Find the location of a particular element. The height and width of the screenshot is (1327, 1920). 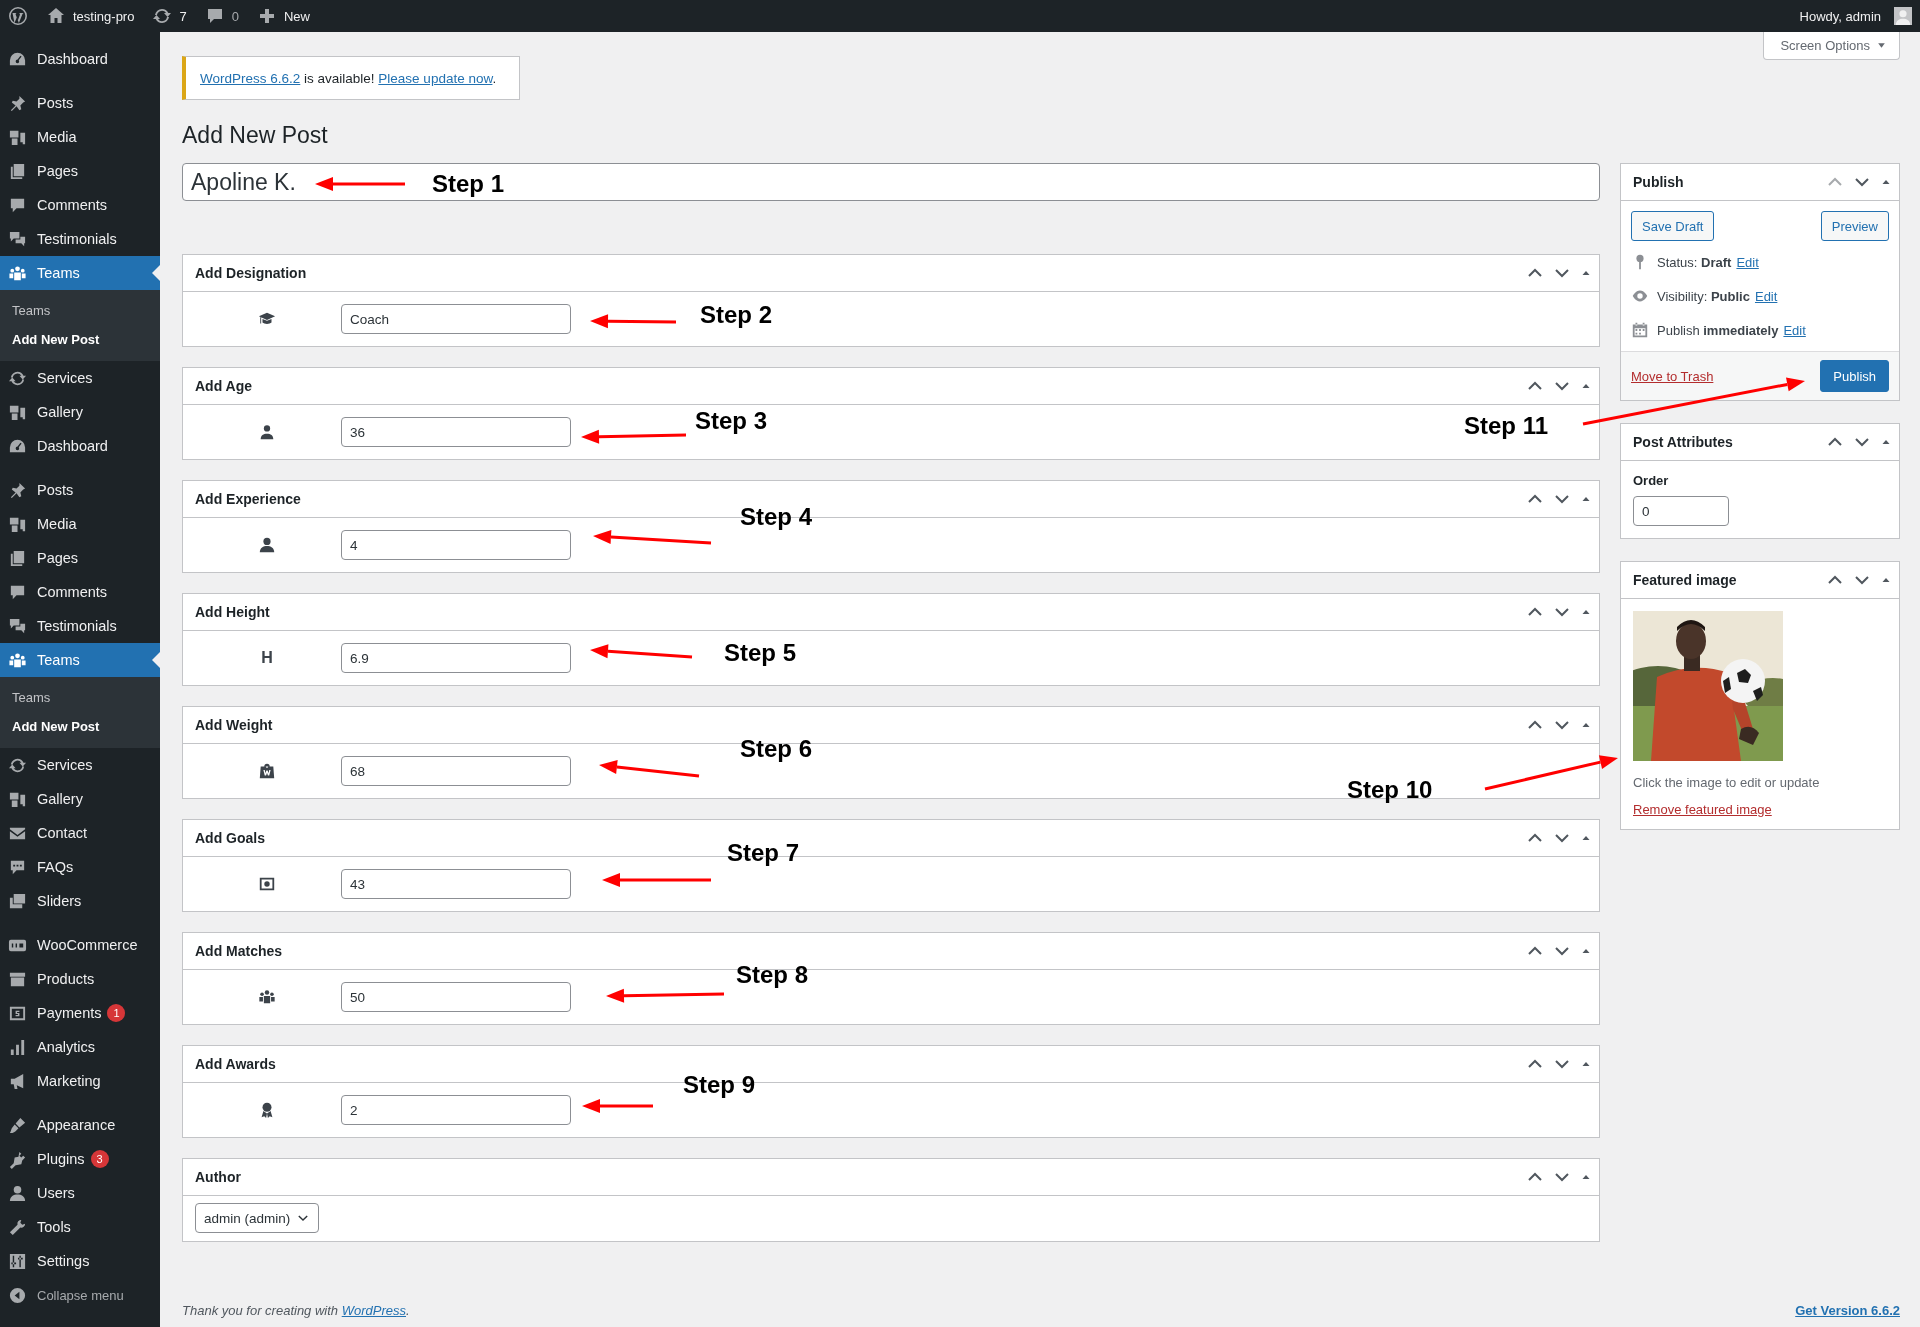

menu-item: FAQs is located at coordinates (80, 867).